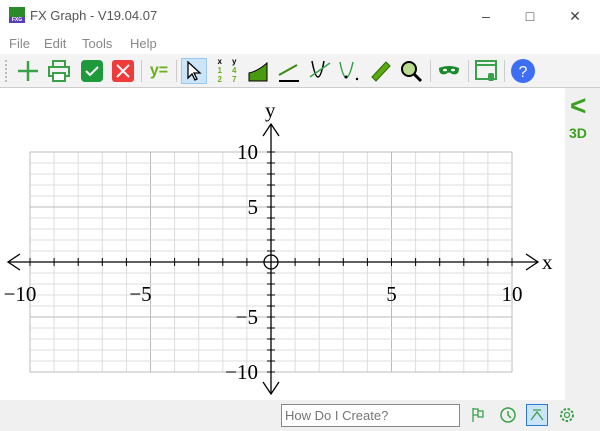 The image size is (600, 431). What do you see at coordinates (159, 71) in the screenshot?
I see `equation-button: y=` at bounding box center [159, 71].